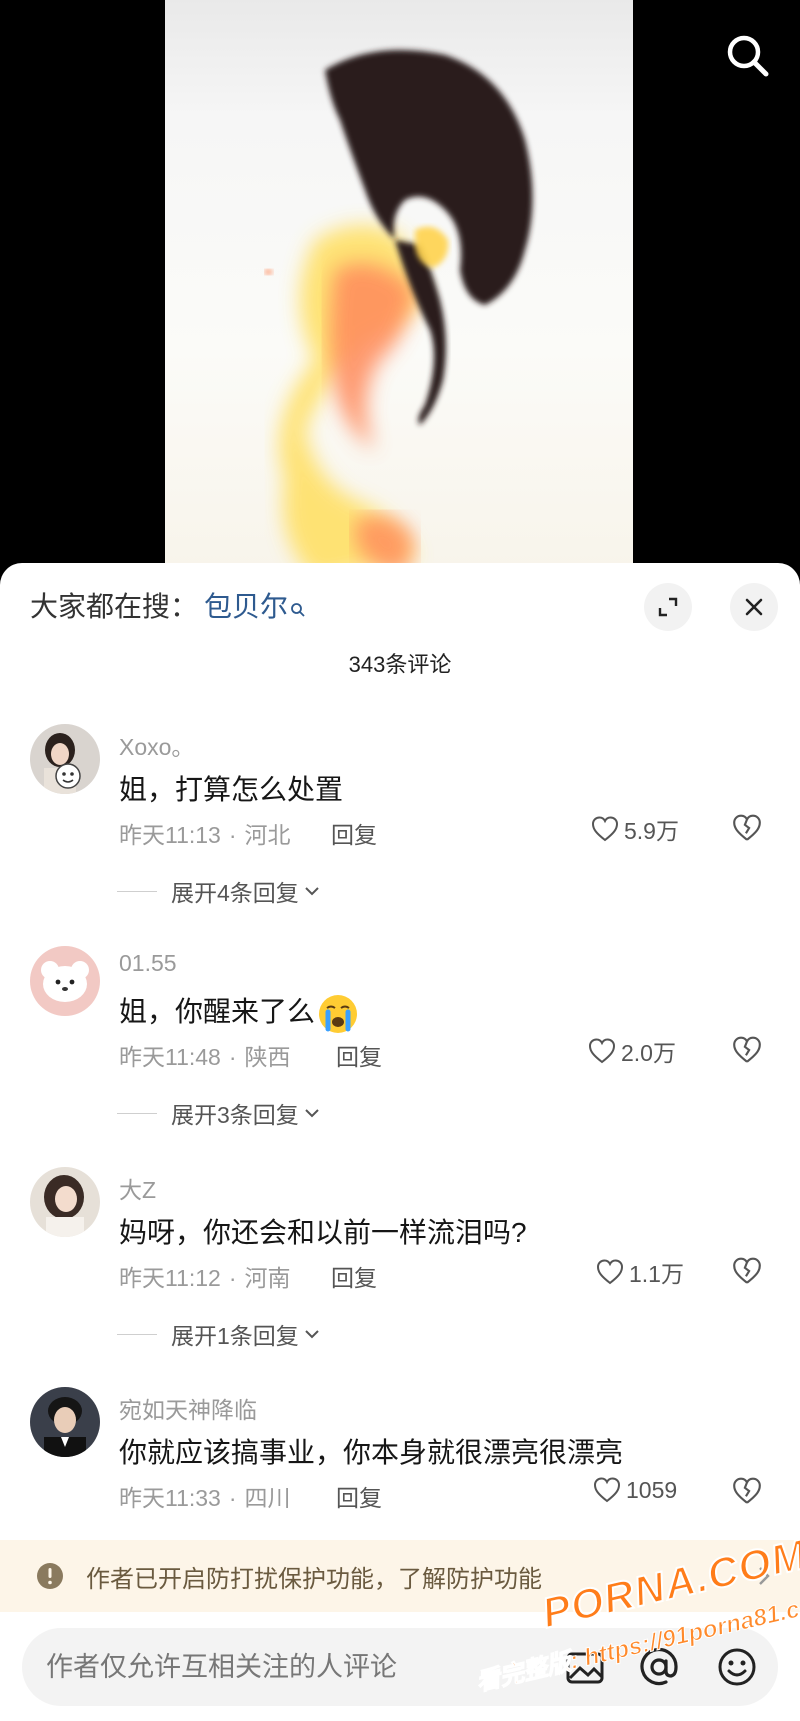 The width and height of the screenshot is (800, 1721). I want to click on comment-time: 昨天11:13, so click(170, 835).